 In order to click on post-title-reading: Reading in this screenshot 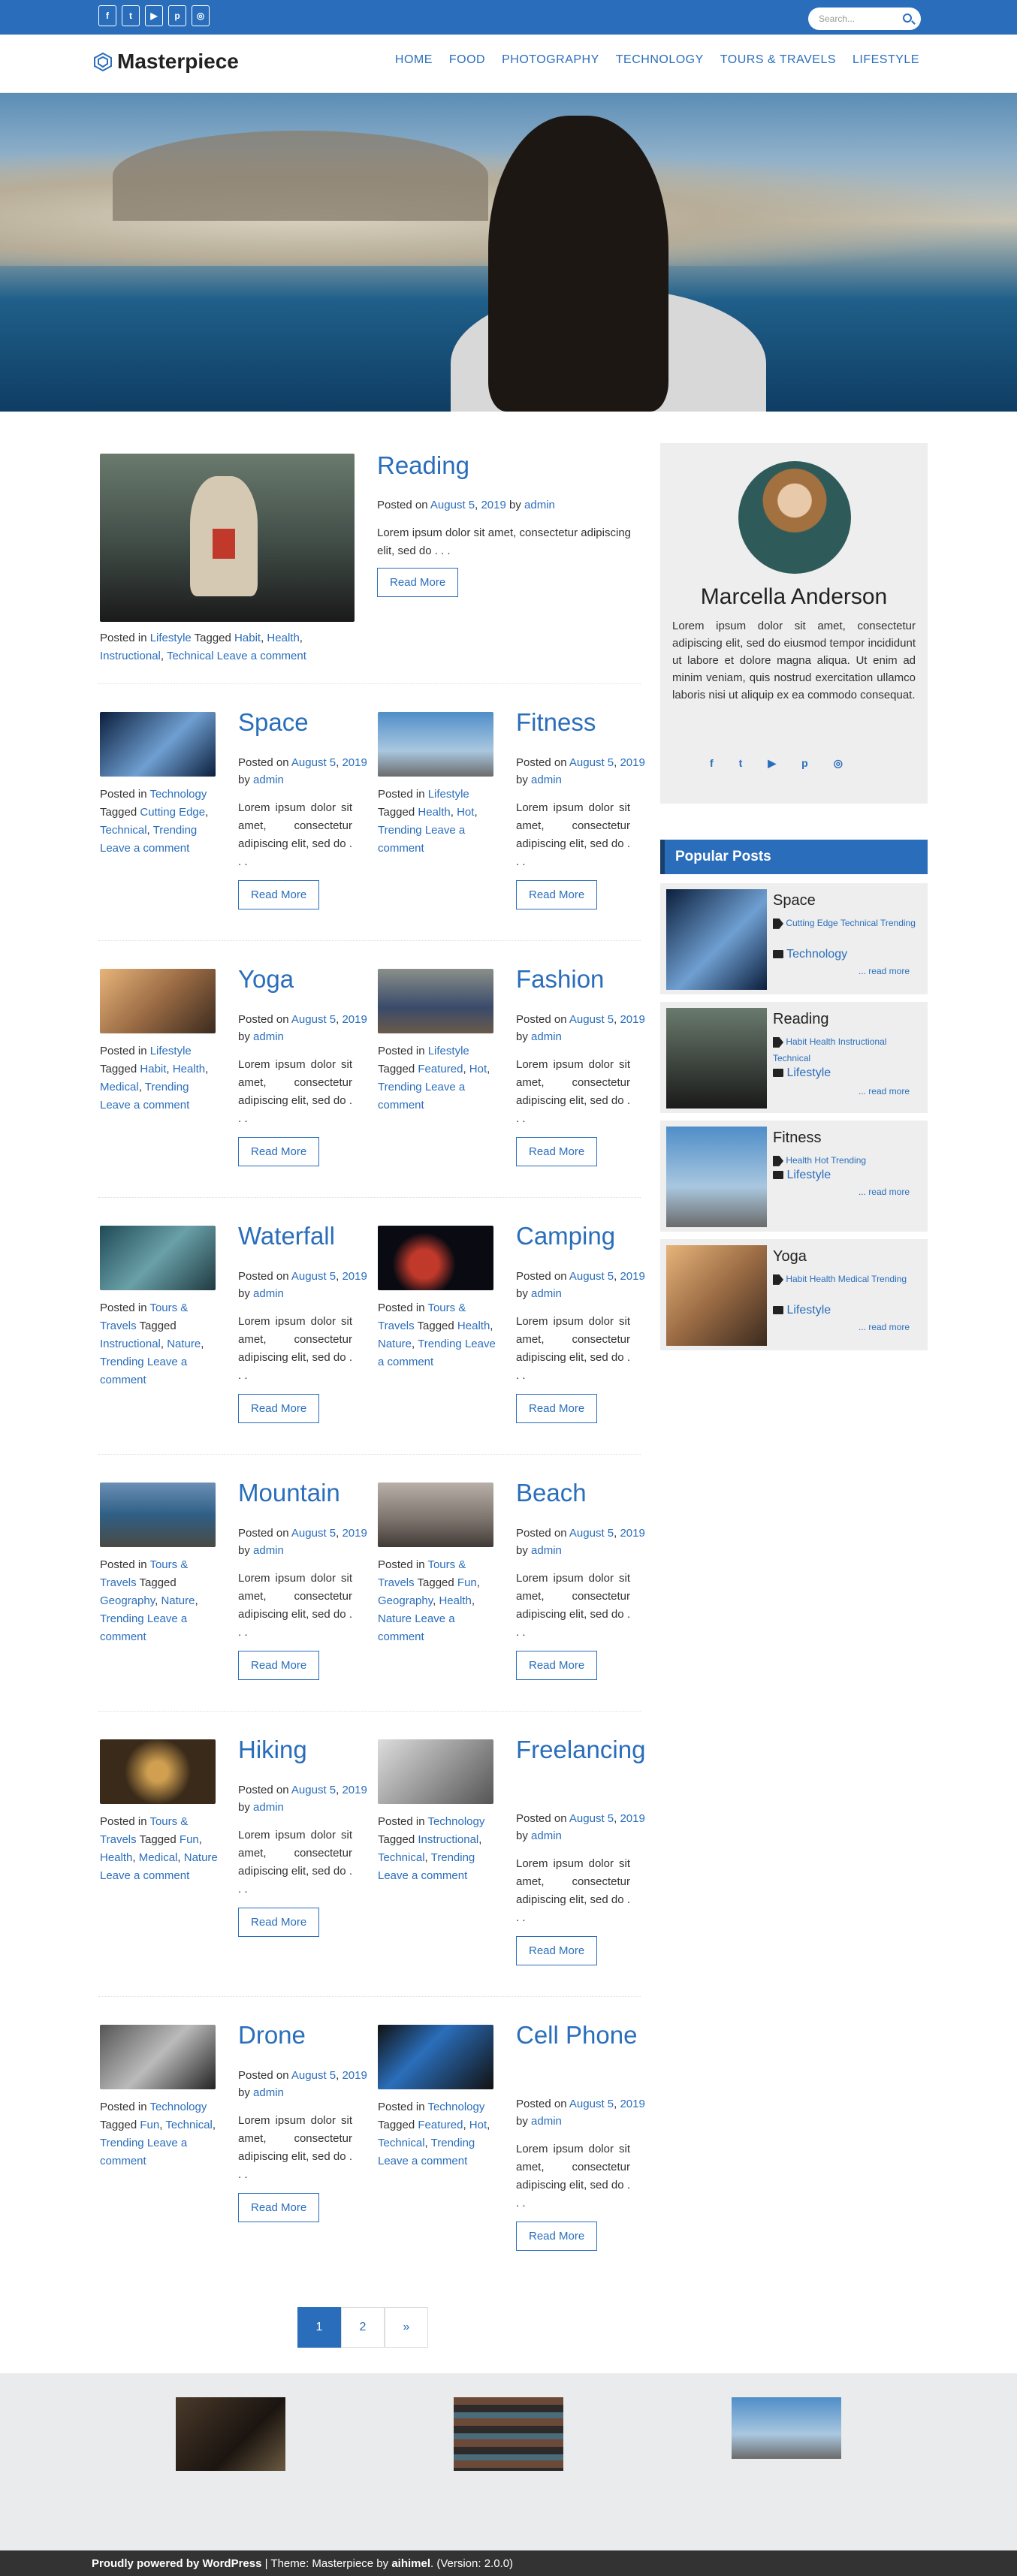, I will do `click(423, 466)`.